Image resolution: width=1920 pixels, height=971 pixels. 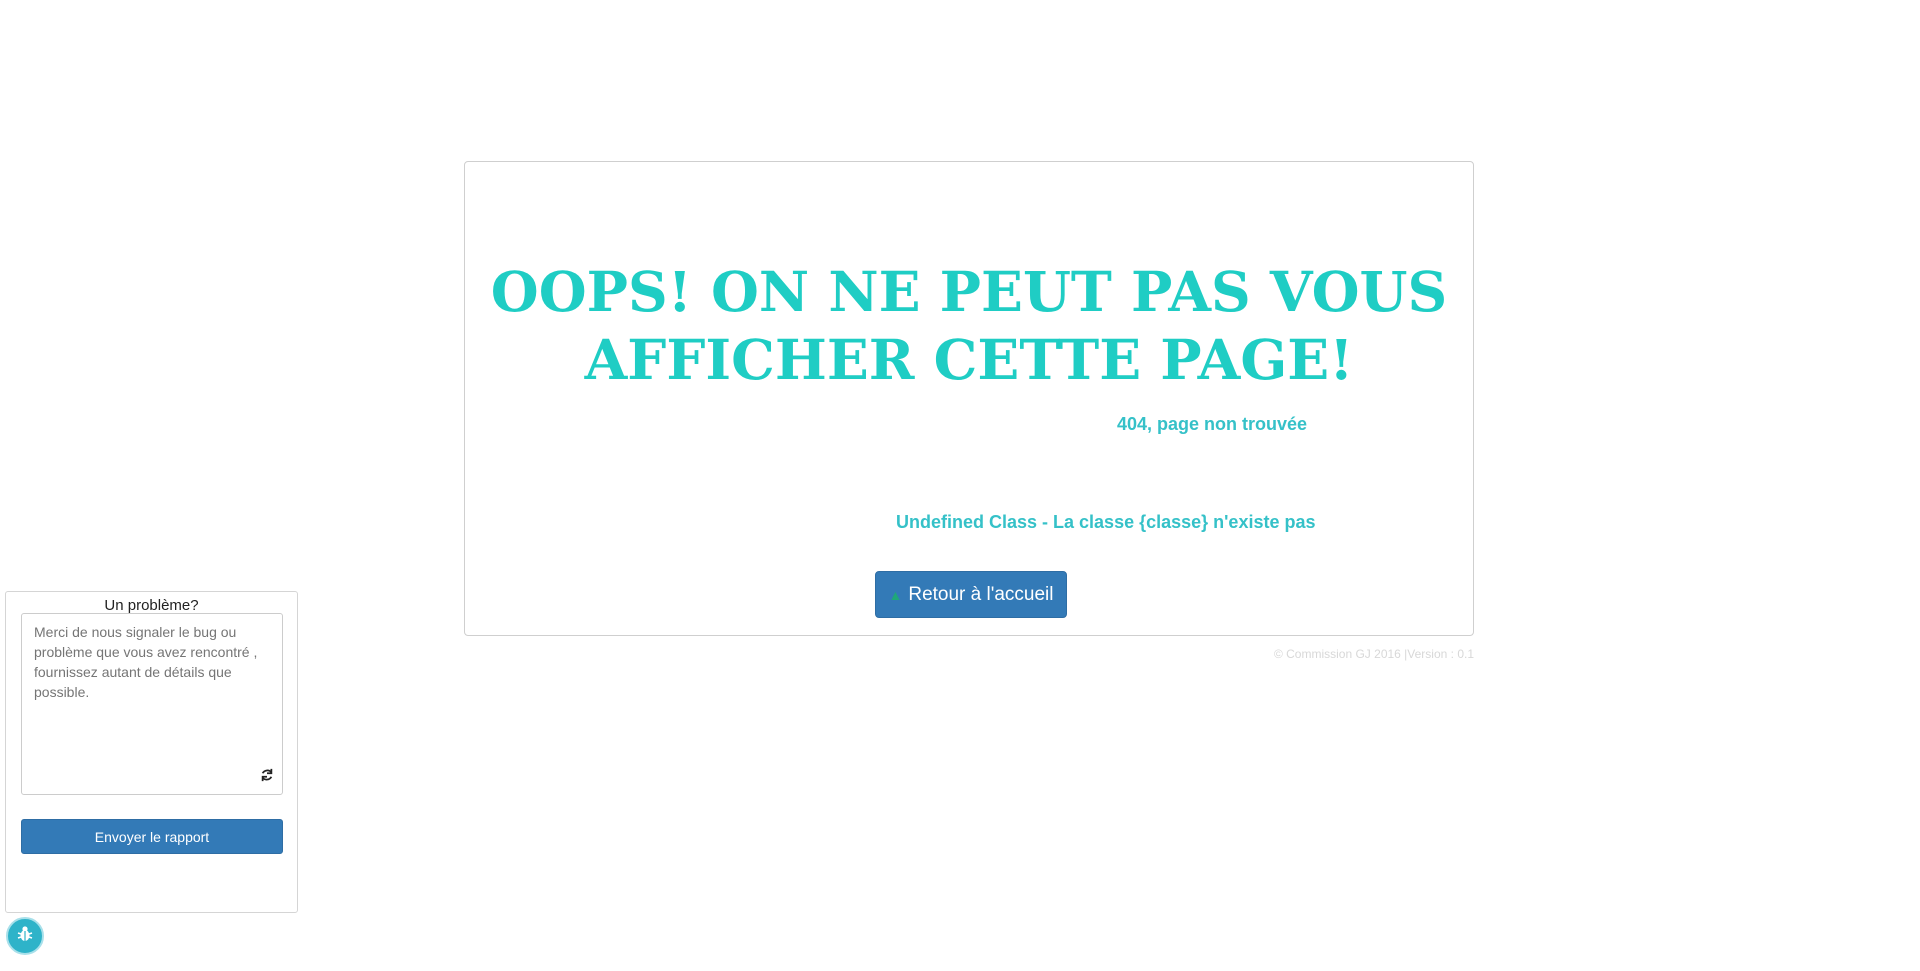 I want to click on home-button-label: Retour à l'accueil, so click(x=981, y=594).